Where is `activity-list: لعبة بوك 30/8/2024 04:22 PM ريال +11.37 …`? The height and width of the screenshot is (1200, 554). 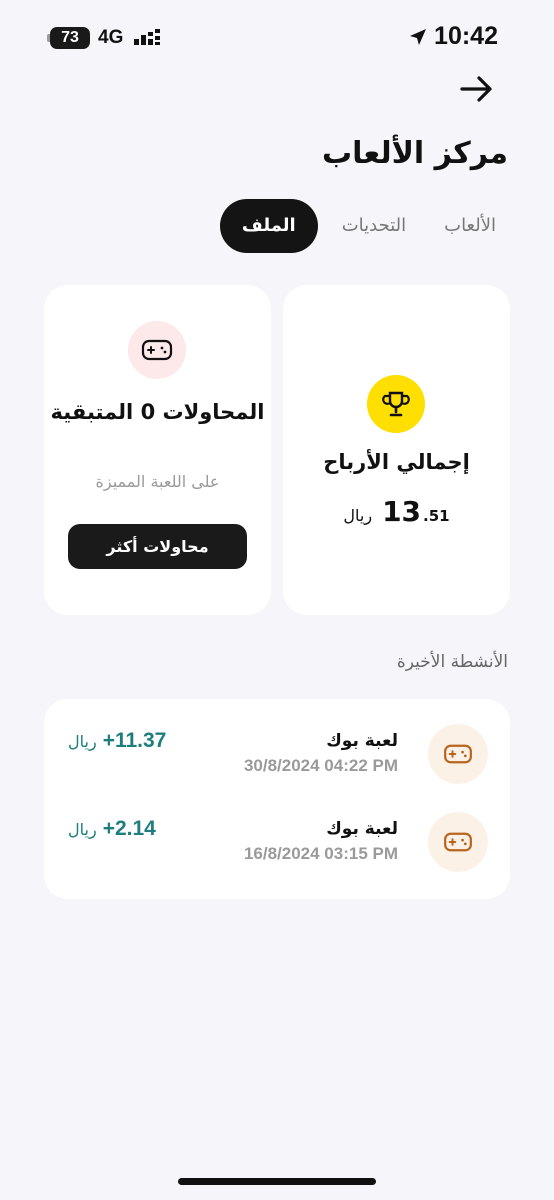 activity-list: لعبة بوك 30/8/2024 04:22 PM ريال +11.37 … is located at coordinates (277, 799).